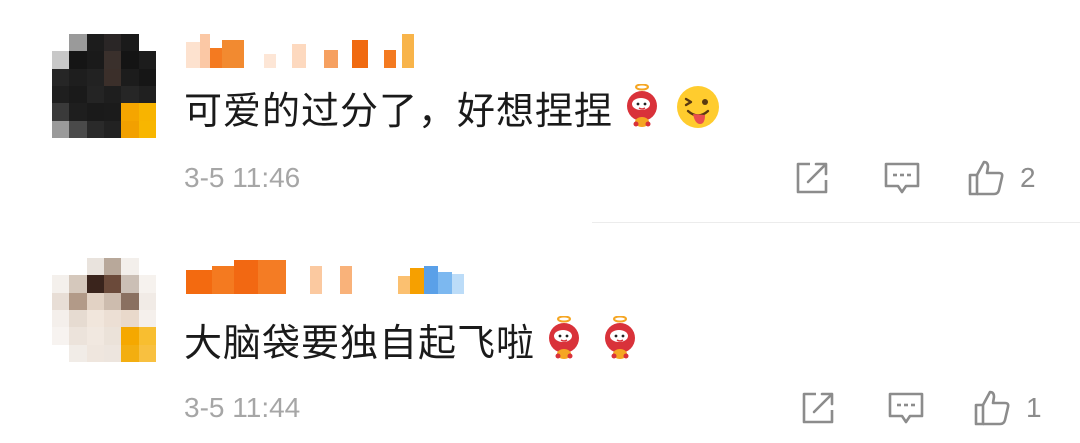  What do you see at coordinates (399, 110) in the screenshot?
I see `comment-body: 可爱的过分了，好想捏捏` at bounding box center [399, 110].